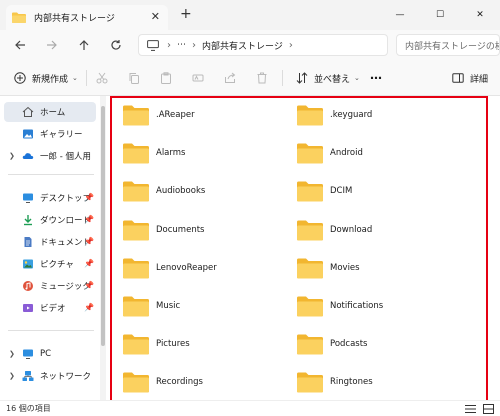 Image resolution: width=500 pixels, height=416 pixels. I want to click on folder-item: Podcasts, so click(376, 344).